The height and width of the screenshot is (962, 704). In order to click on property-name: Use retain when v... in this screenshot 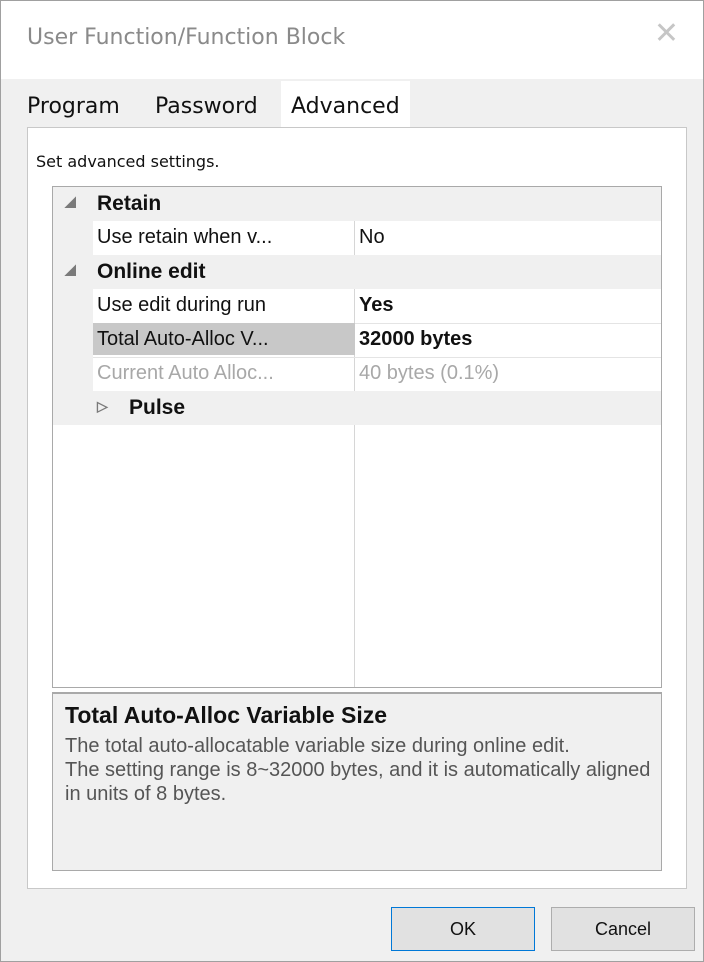, I will do `click(185, 237)`.